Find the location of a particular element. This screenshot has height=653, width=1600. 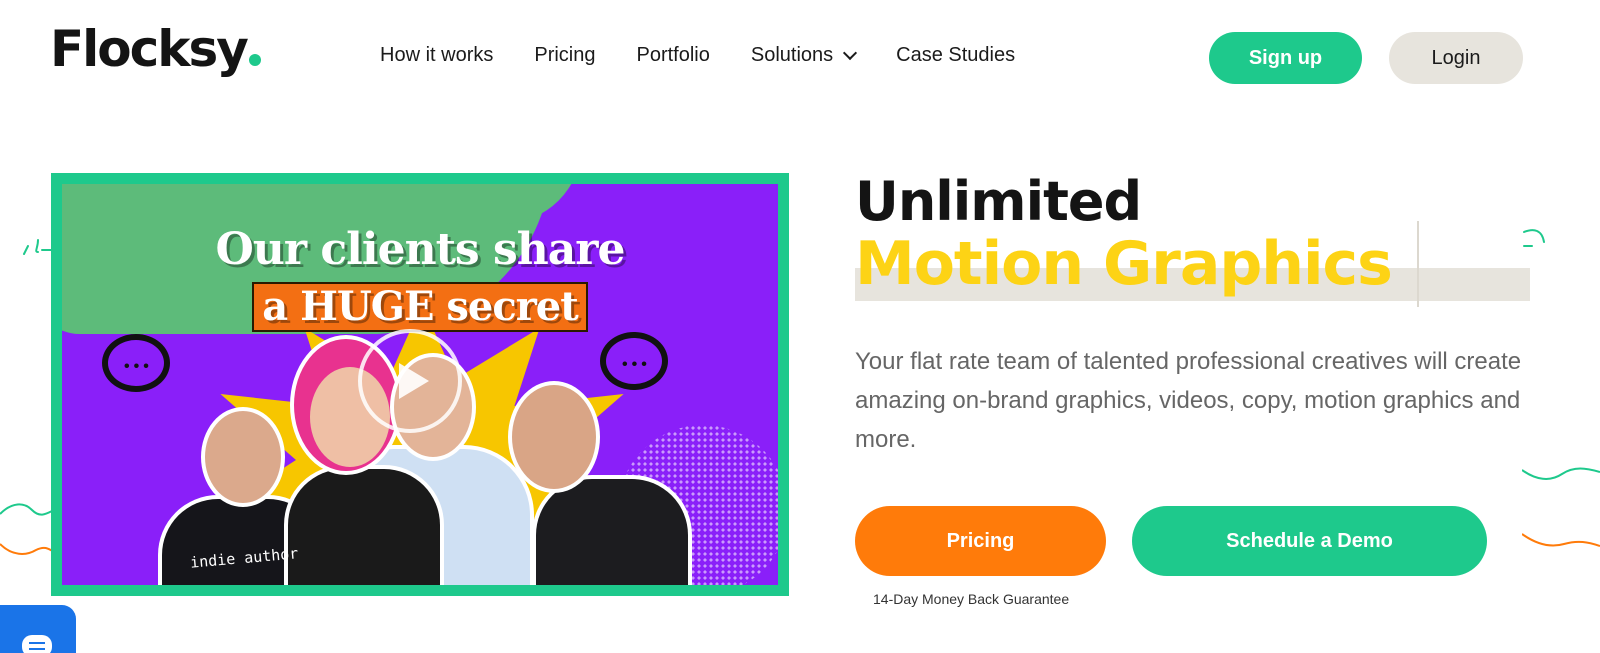

squiggle-decoration-left-orange is located at coordinates (27, 549).